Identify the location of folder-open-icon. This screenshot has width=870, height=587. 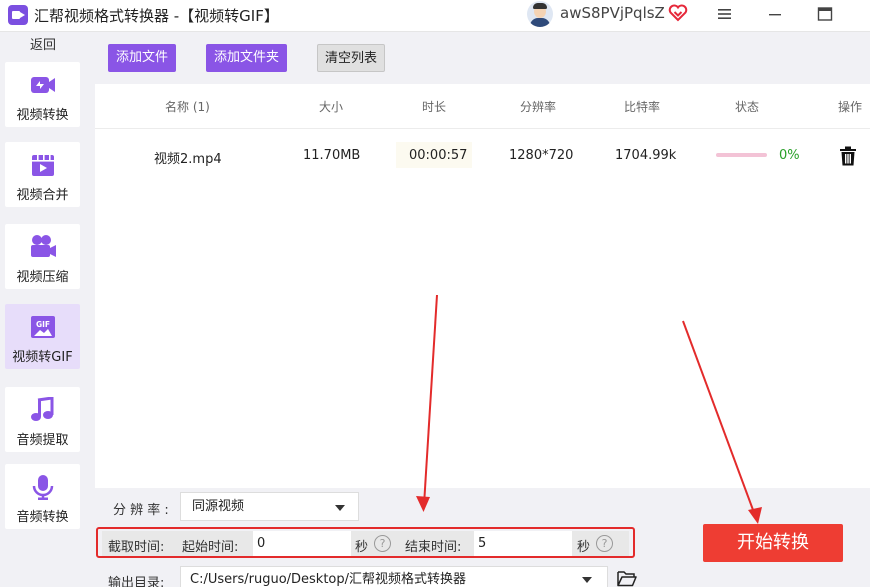
(627, 578).